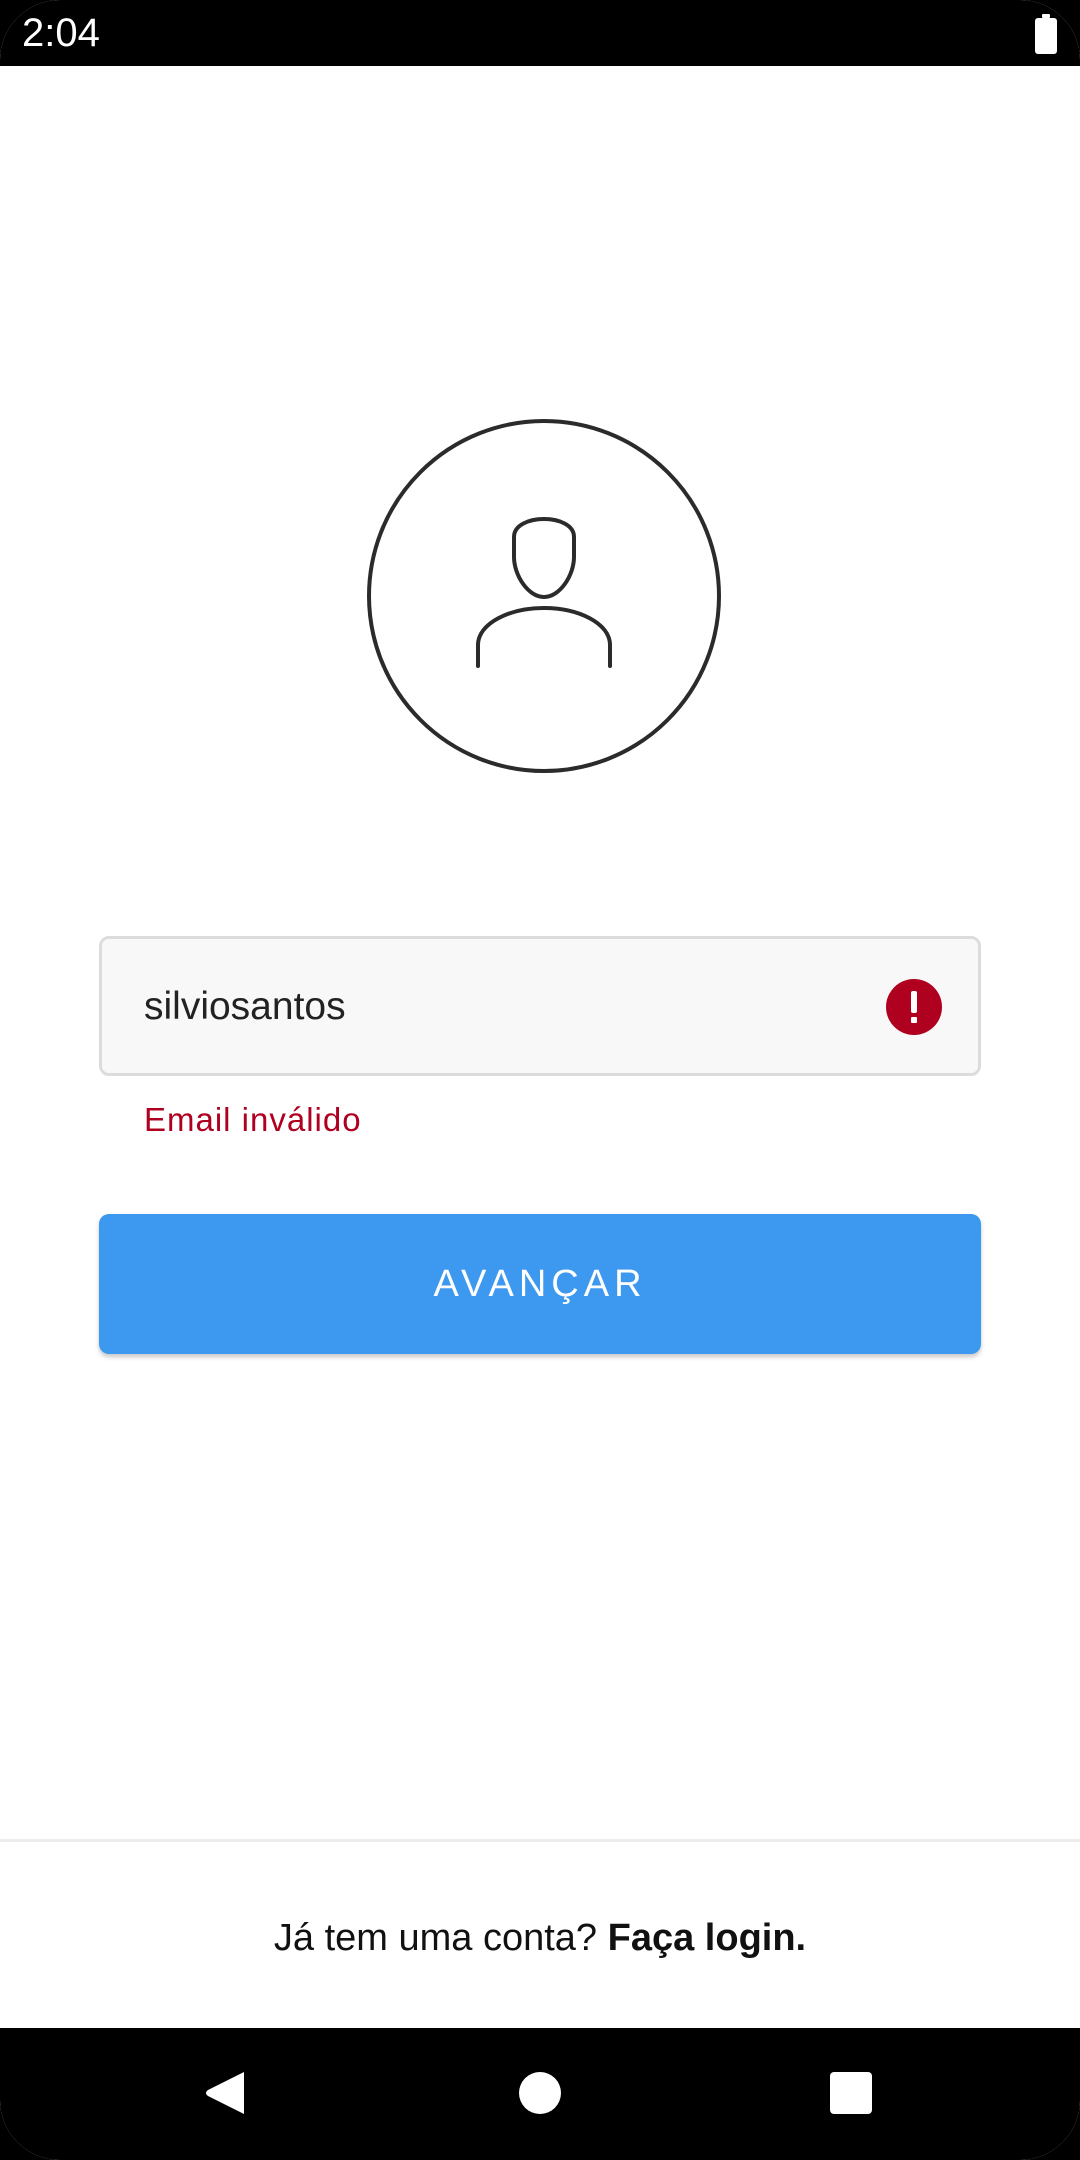 Image resolution: width=1080 pixels, height=2160 pixels. What do you see at coordinates (540, 1284) in the screenshot?
I see `next-button: AVANÇAR` at bounding box center [540, 1284].